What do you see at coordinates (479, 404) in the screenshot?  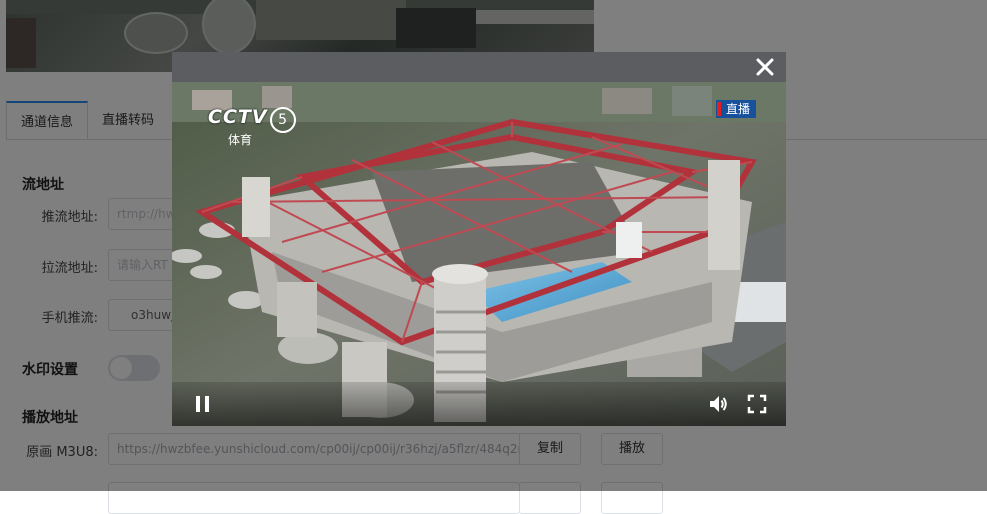 I see `player-controls` at bounding box center [479, 404].